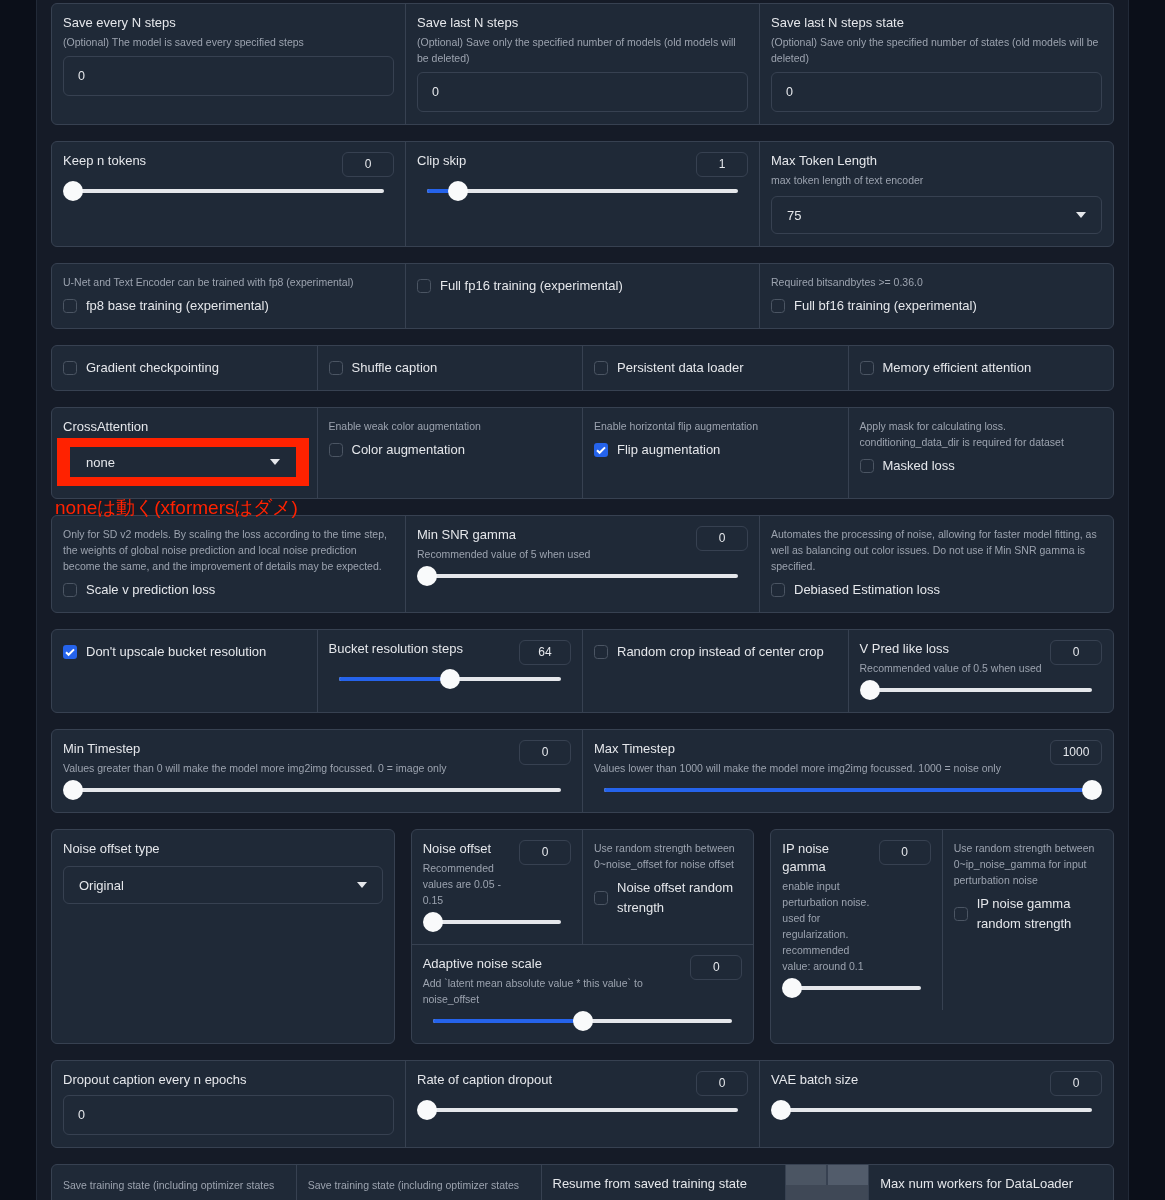  Describe the element at coordinates (665, 856) in the screenshot. I see `help-text: Use random strength between 0~noise_offset for noise offset` at that location.